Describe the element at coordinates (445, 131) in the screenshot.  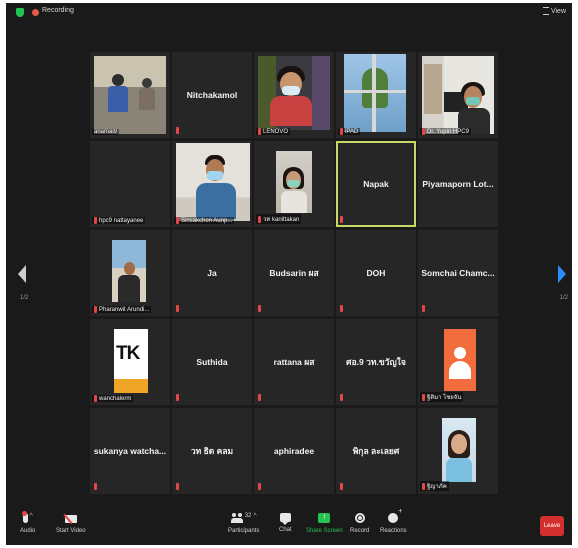
I see `participant-label: Dr. Yupin HPC9` at that location.